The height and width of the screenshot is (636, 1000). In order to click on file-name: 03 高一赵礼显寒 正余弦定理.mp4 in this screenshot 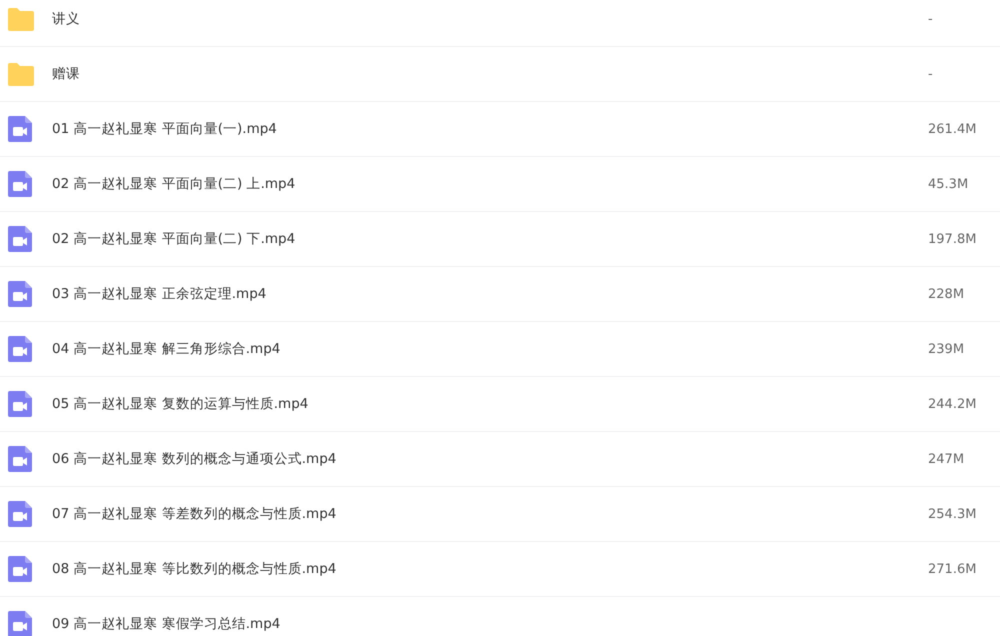, I will do `click(490, 294)`.